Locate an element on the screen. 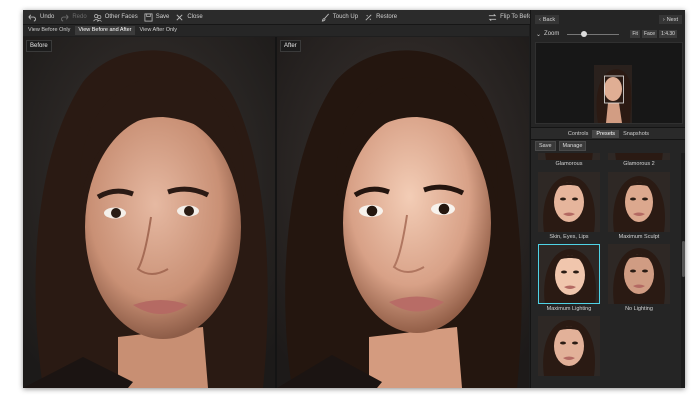  next-label: Next is located at coordinates (672, 19).